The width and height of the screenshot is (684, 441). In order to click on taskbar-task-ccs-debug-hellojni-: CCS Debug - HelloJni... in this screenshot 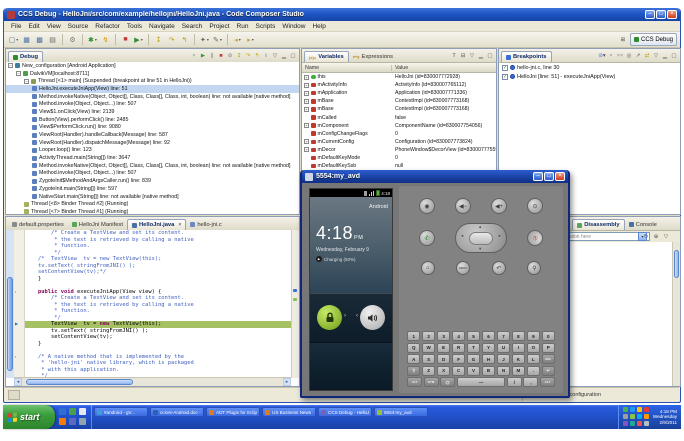, I will do `click(345, 412)`.